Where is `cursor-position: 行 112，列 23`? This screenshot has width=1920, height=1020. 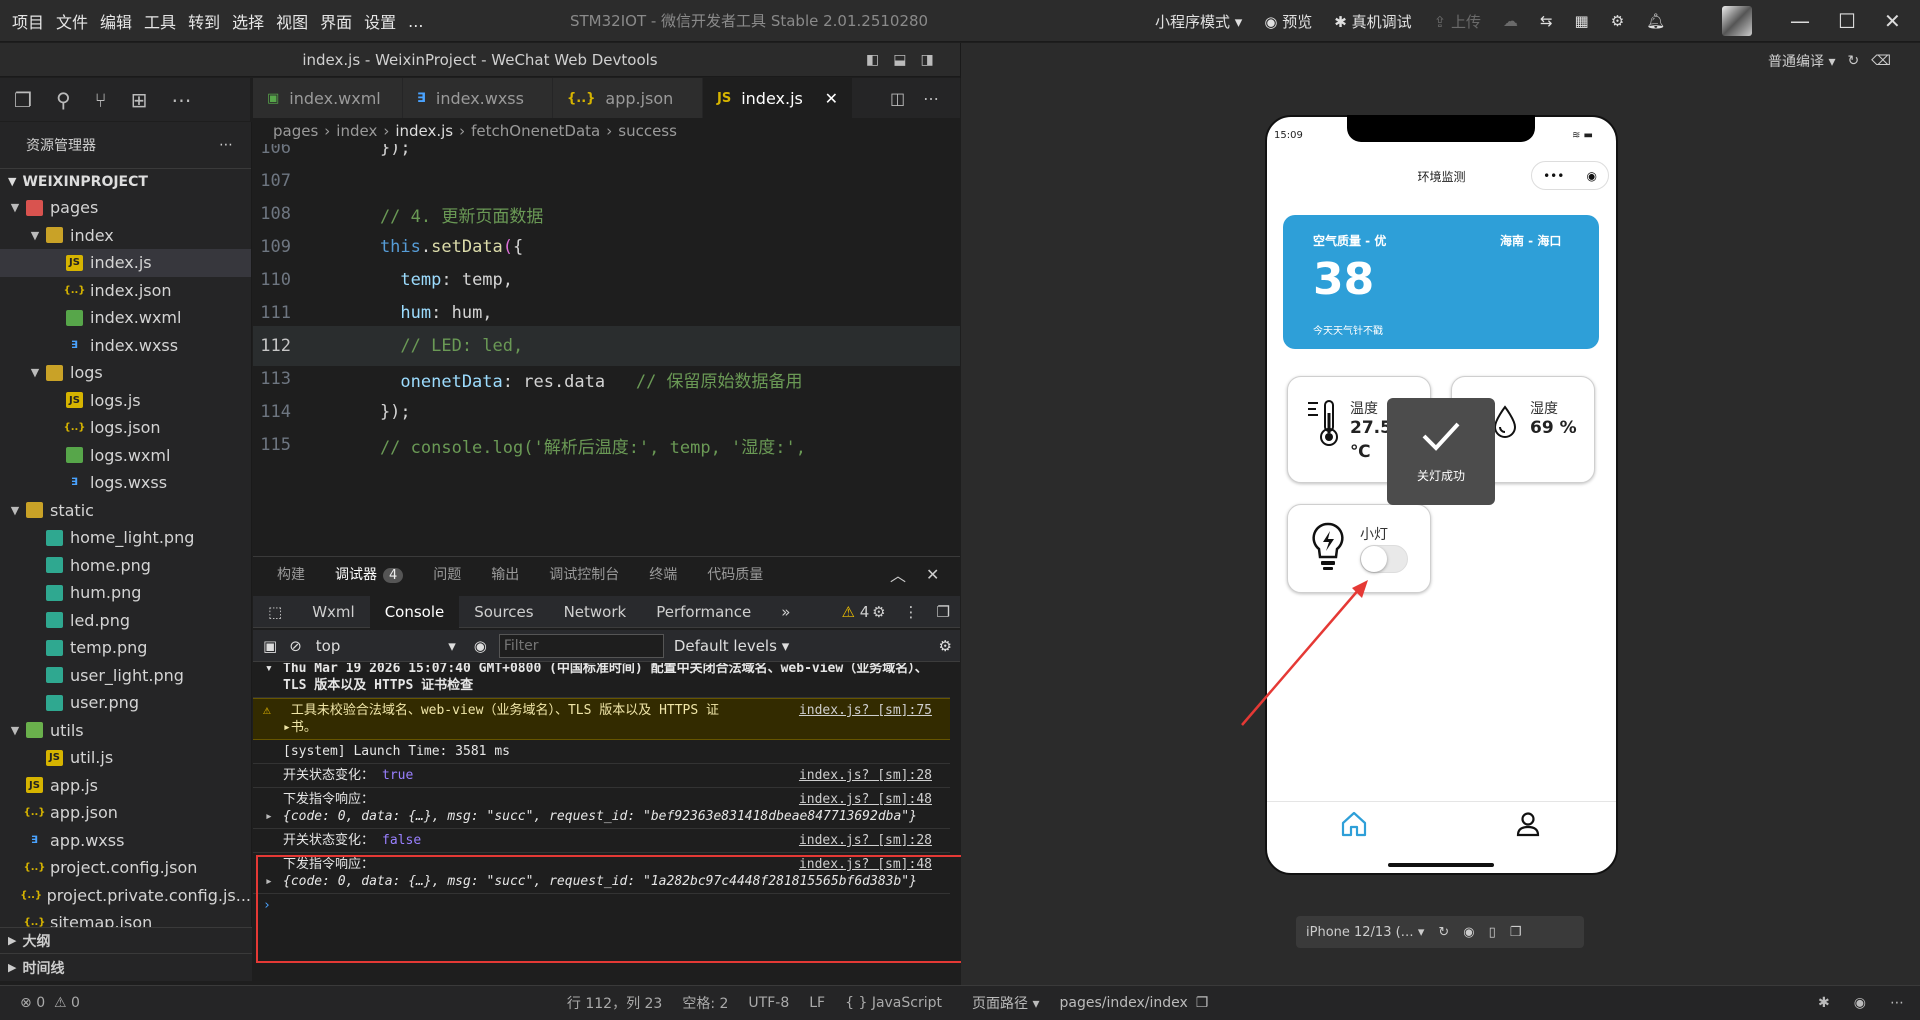
cursor-position: 行 112，列 23 is located at coordinates (614, 1003).